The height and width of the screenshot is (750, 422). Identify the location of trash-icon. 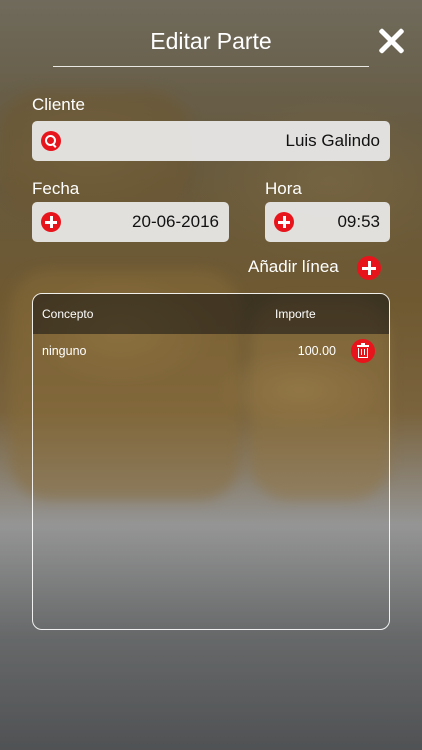
(363, 351).